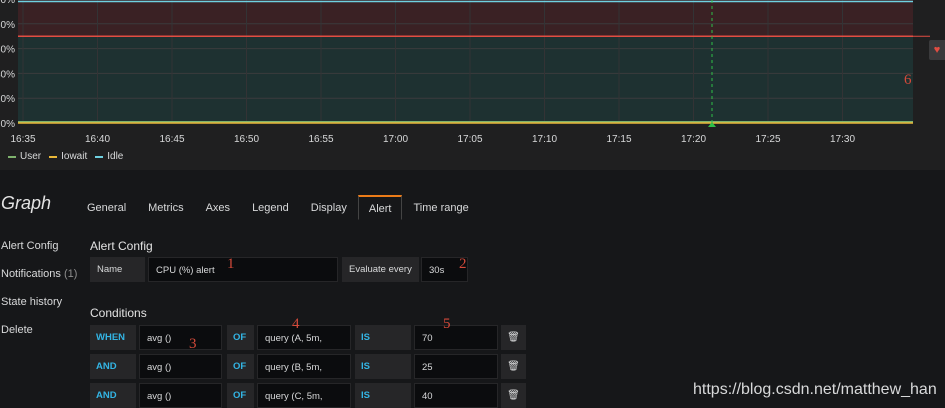 This screenshot has height=408, width=945. What do you see at coordinates (908, 80) in the screenshot?
I see `annotation-6: 6` at bounding box center [908, 80].